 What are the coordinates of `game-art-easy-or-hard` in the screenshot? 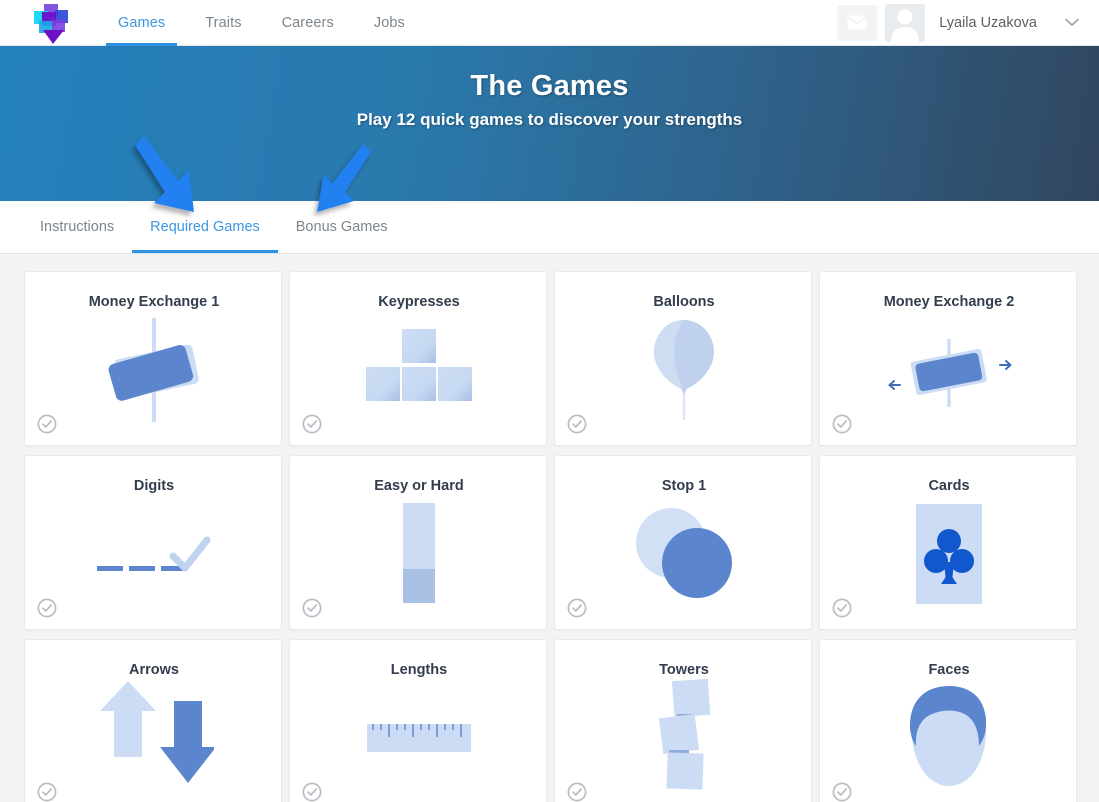 It's located at (419, 554).